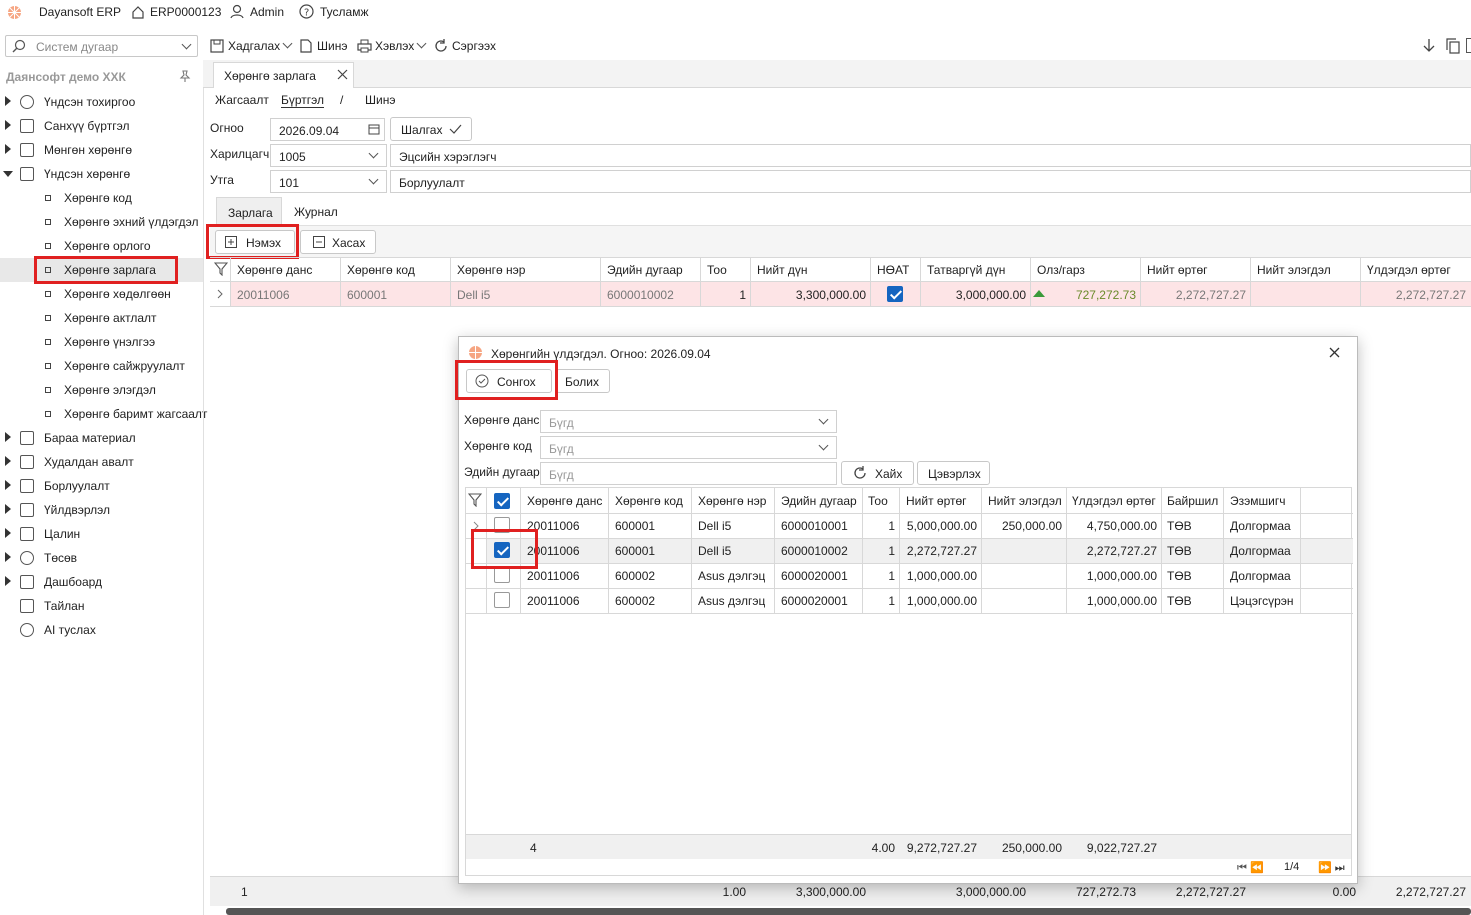 The height and width of the screenshot is (915, 1471). I want to click on col-header: Байршил, so click(1192, 501).